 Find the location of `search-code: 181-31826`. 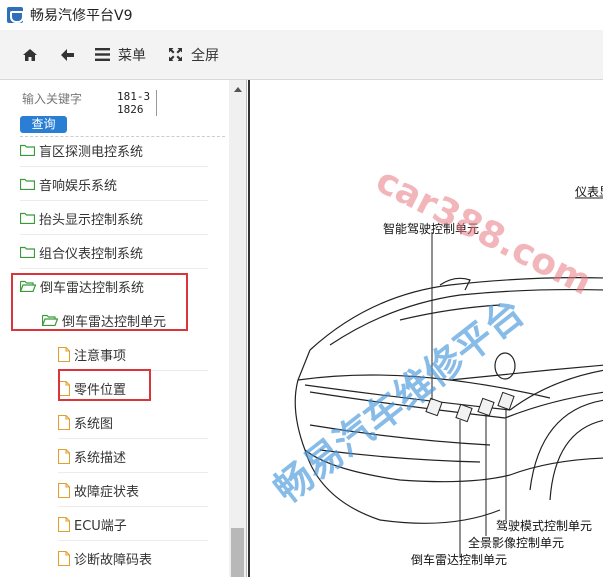

search-code: 181-31826 is located at coordinates (137, 103).